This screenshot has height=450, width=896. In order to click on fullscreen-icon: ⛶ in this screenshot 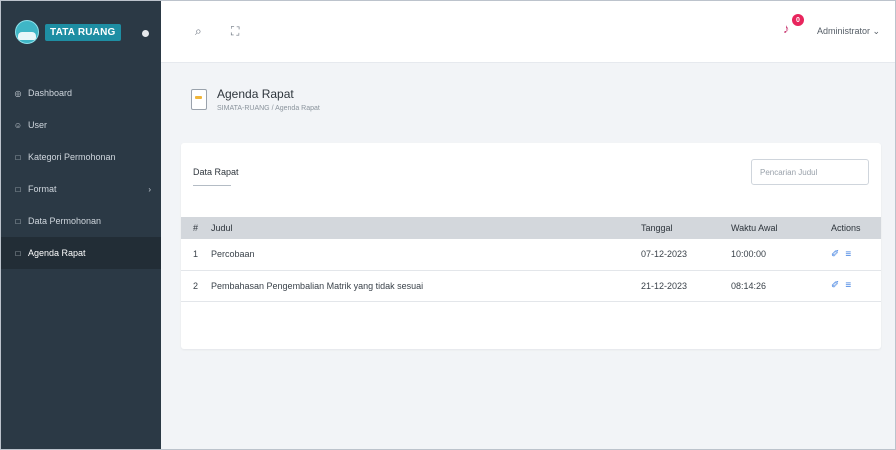, I will do `click(235, 31)`.